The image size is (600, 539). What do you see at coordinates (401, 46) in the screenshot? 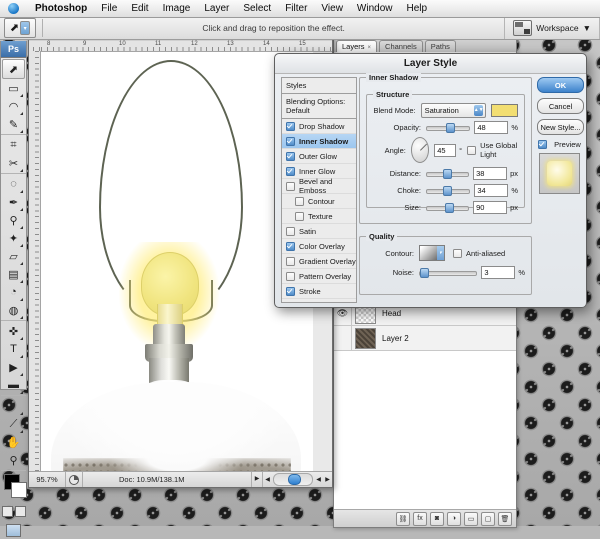
I see `tab-channels: Channels` at bounding box center [401, 46].